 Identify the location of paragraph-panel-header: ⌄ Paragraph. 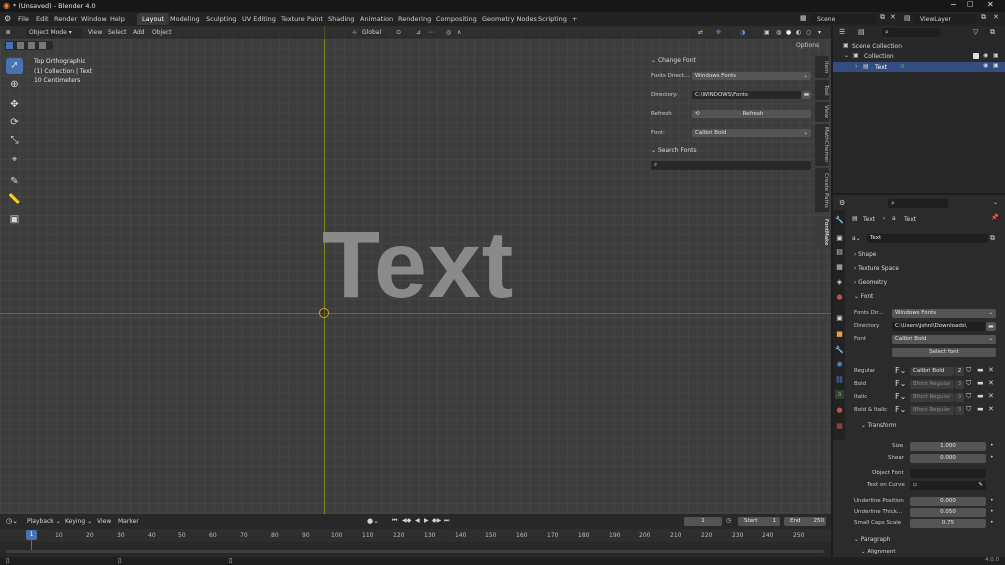
(872, 540).